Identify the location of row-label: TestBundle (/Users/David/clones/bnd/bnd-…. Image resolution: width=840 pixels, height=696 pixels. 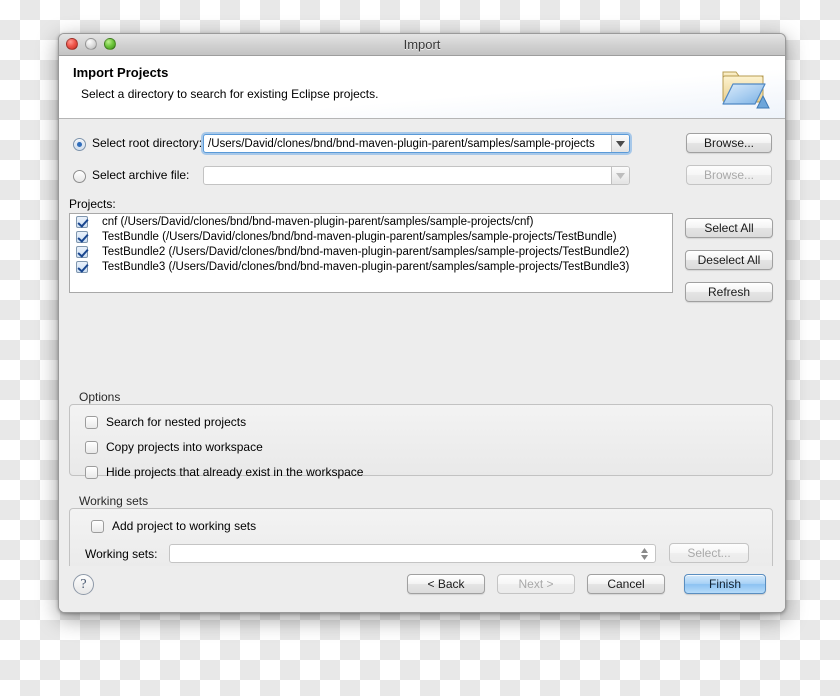
(359, 236).